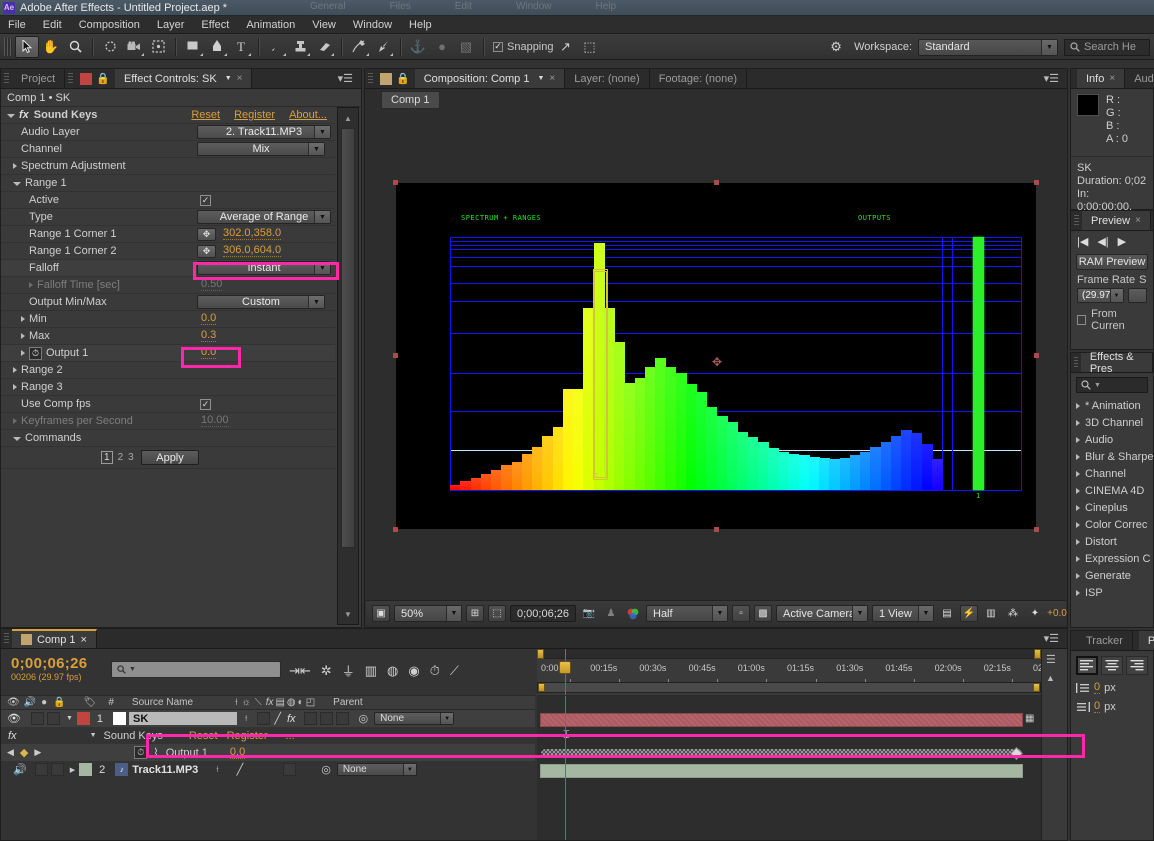 The image size is (1154, 841). Describe the element at coordinates (209, 353) in the screenshot. I see `property-value: 0.0` at that location.